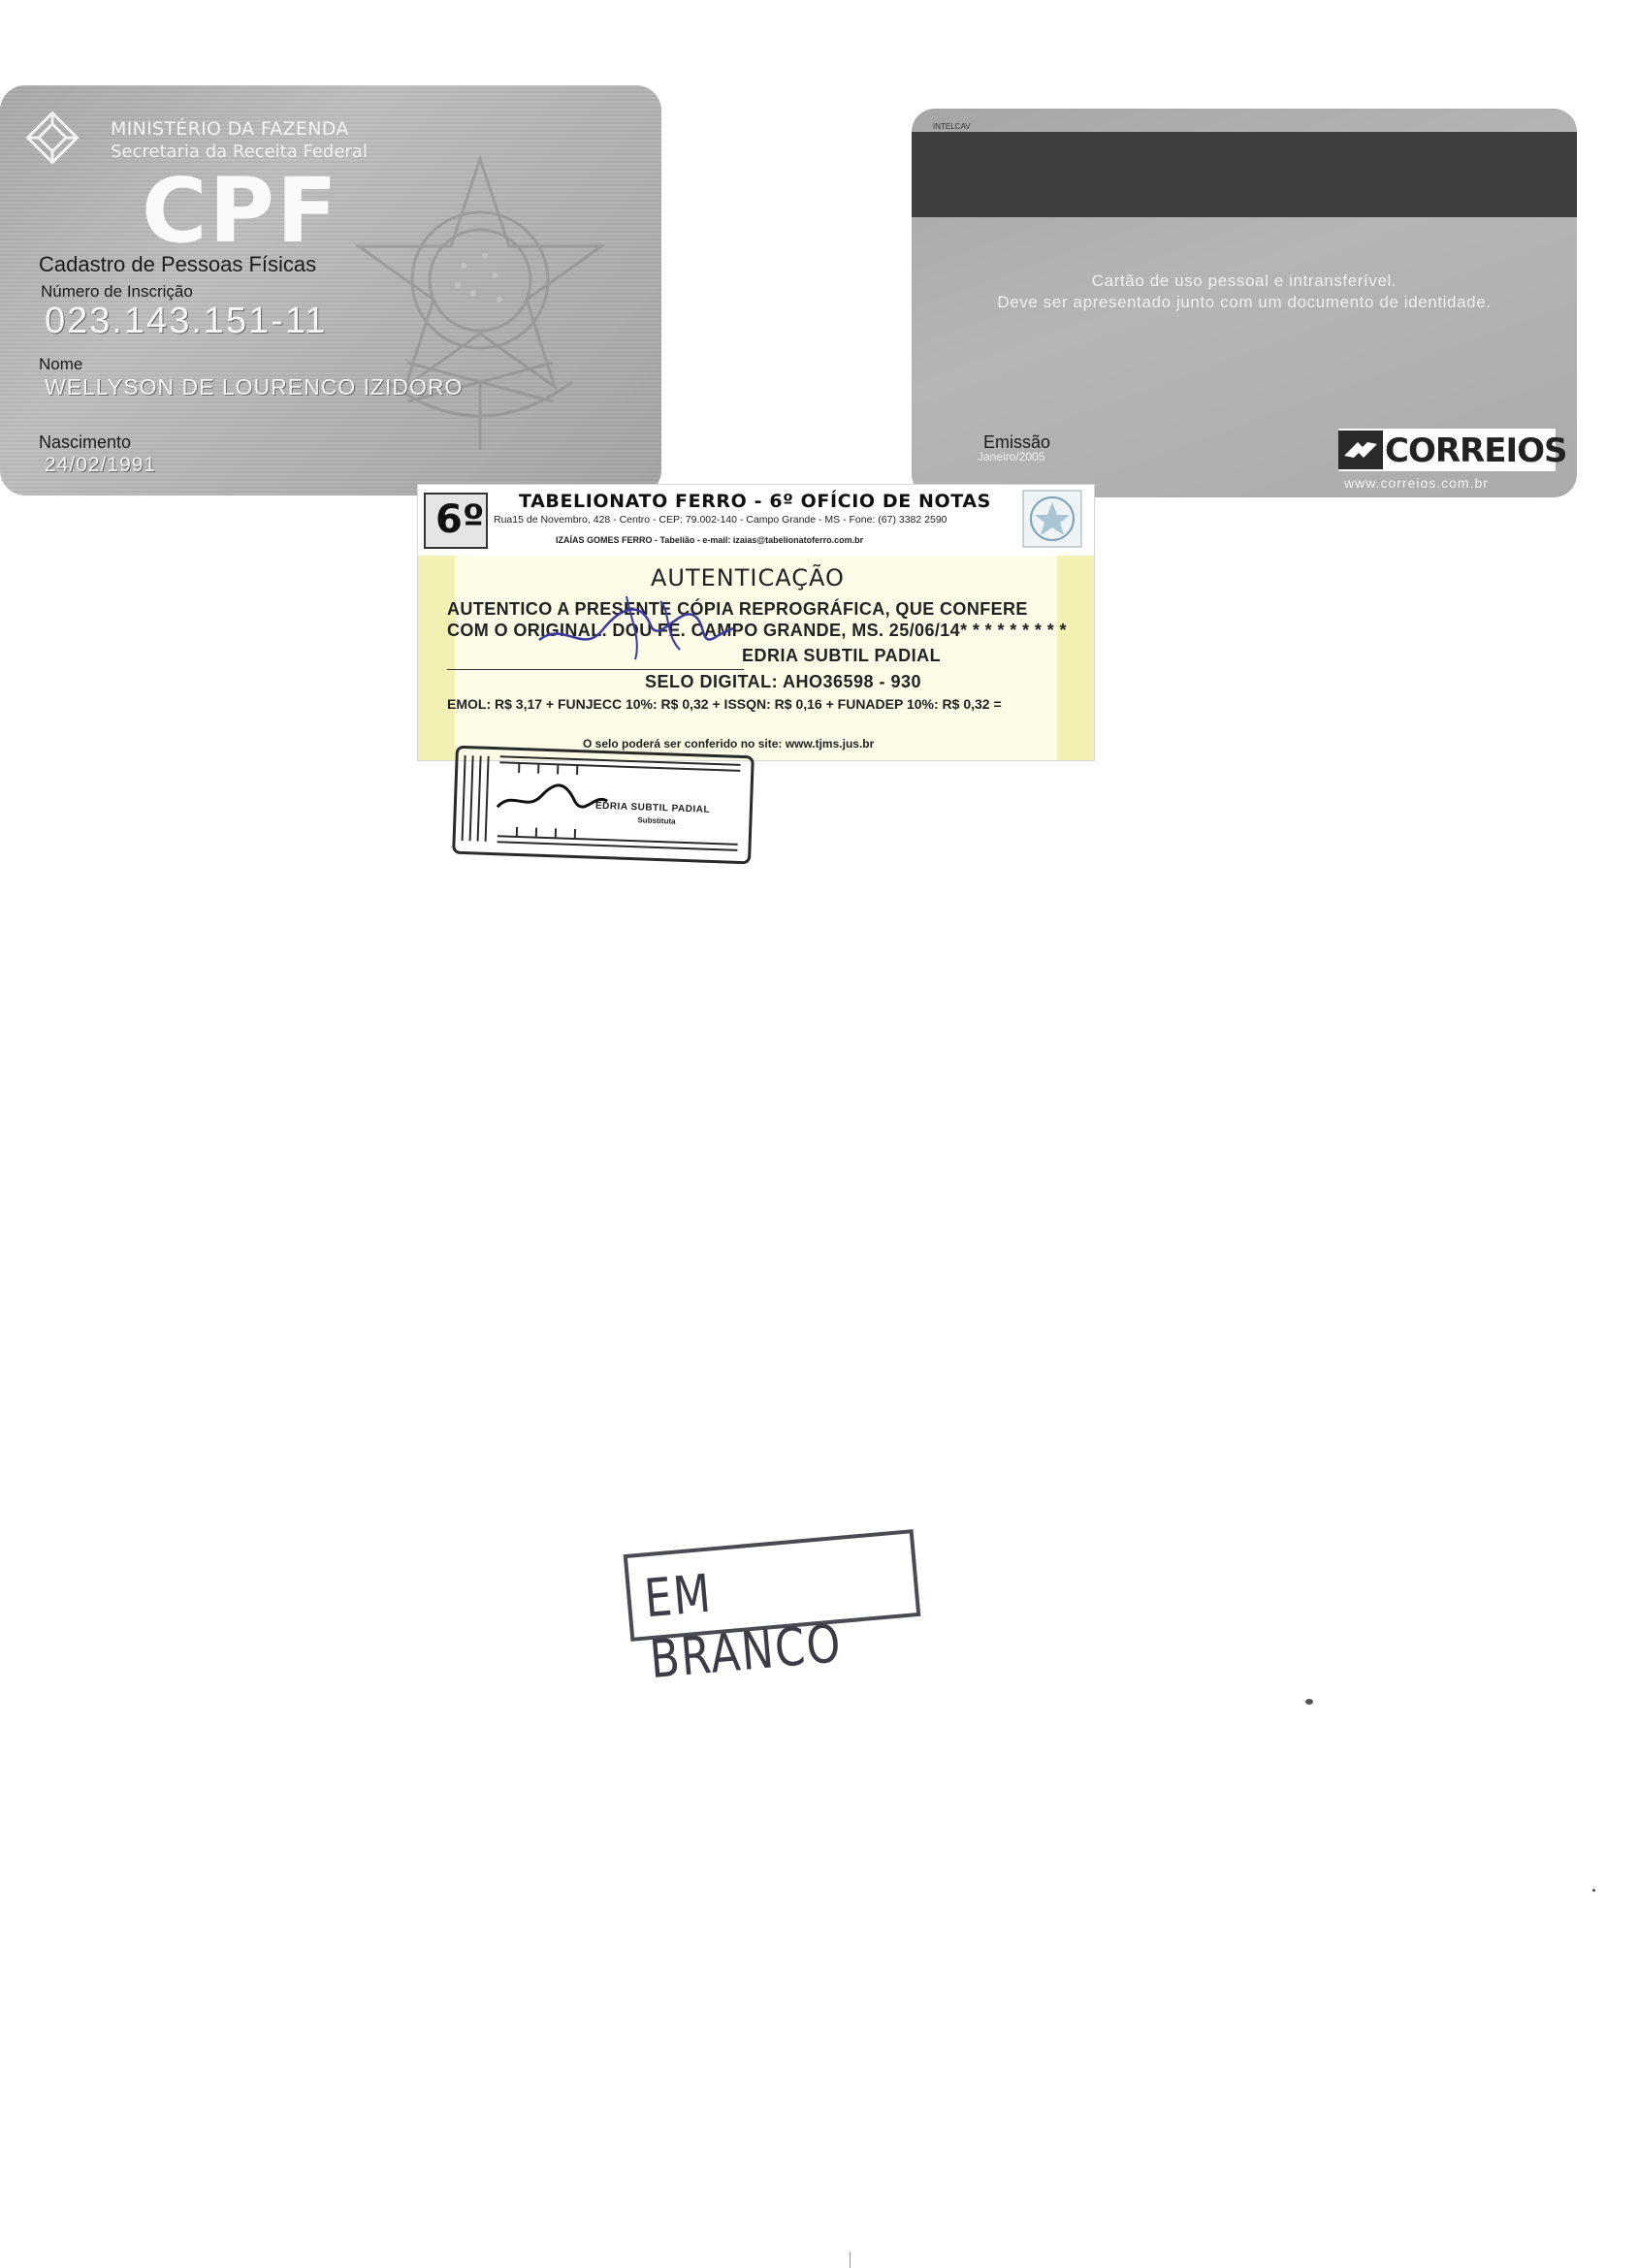  Describe the element at coordinates (61, 364) in the screenshot. I see `name-label: Nome` at that location.